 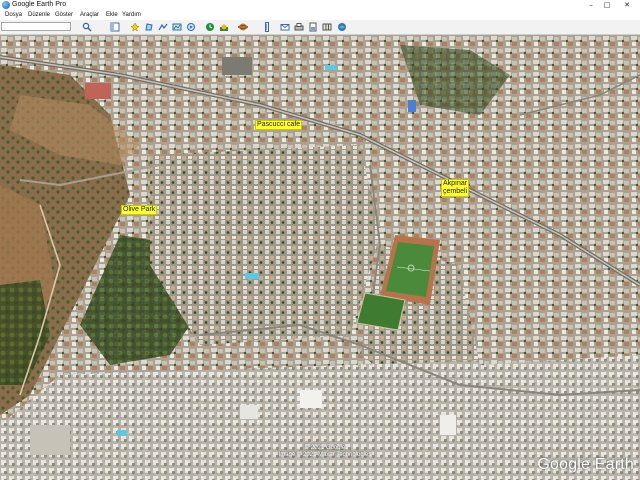 What do you see at coordinates (320, 15) in the screenshot?
I see `menu-bar: Dosya Düzenle Göster Araçlar Ekle Yardım` at bounding box center [320, 15].